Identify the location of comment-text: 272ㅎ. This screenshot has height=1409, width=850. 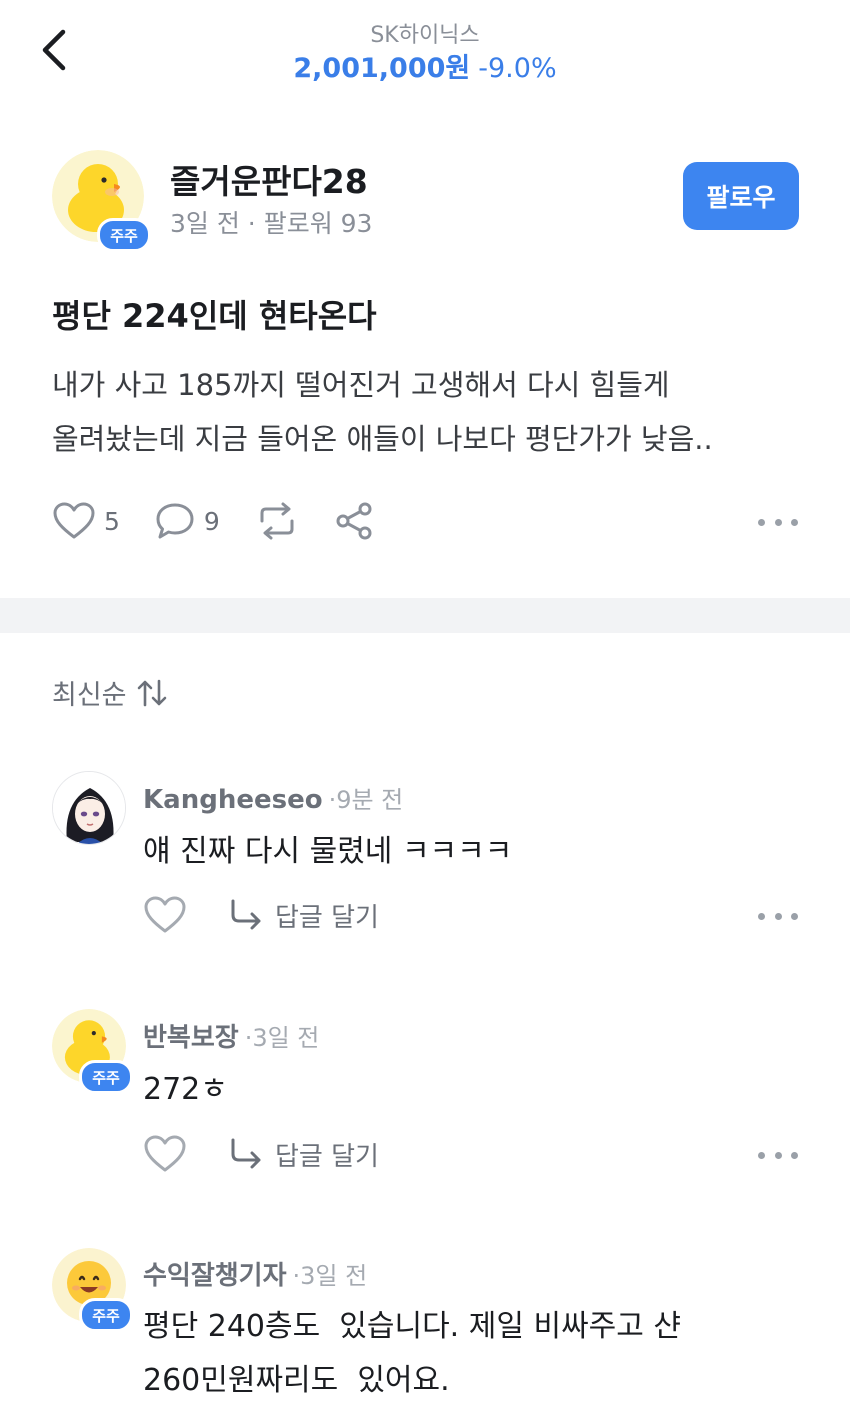
(185, 1089).